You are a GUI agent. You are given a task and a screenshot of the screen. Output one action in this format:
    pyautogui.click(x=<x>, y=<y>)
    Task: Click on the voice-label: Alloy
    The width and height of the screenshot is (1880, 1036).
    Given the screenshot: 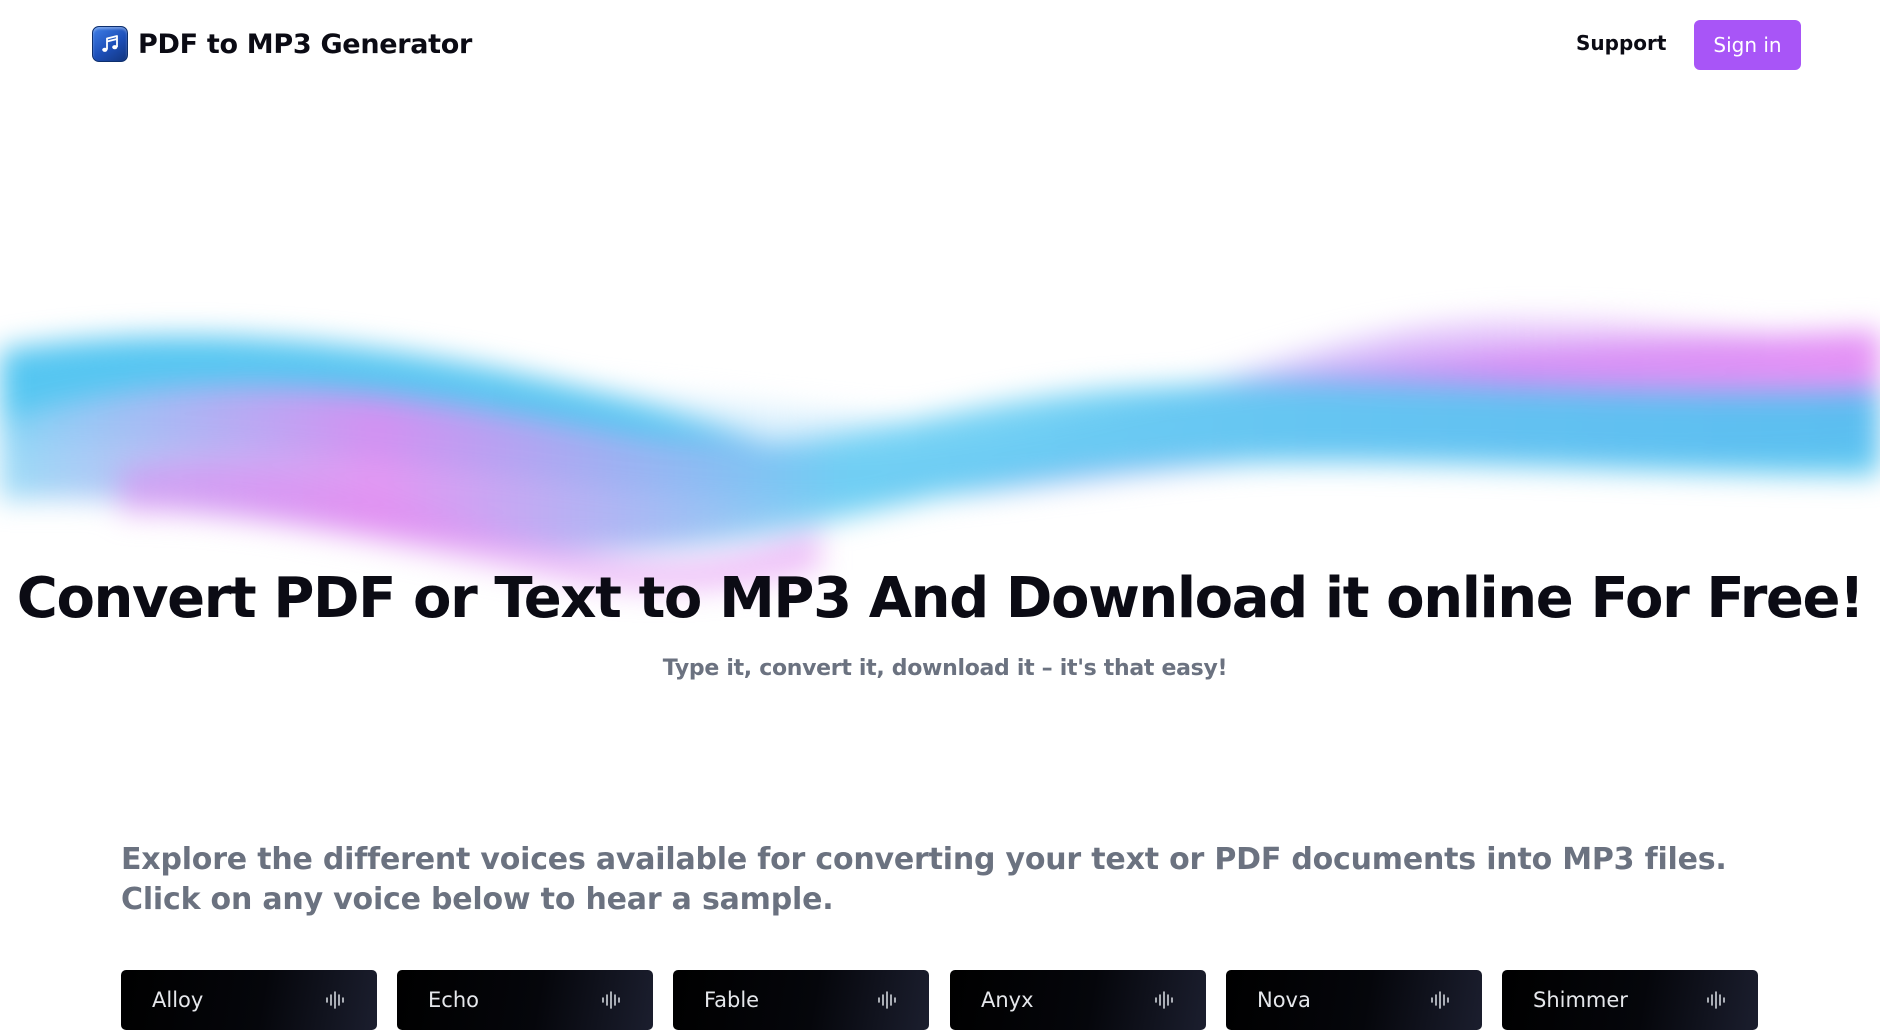 What is the action you would take?
    pyautogui.click(x=178, y=1000)
    